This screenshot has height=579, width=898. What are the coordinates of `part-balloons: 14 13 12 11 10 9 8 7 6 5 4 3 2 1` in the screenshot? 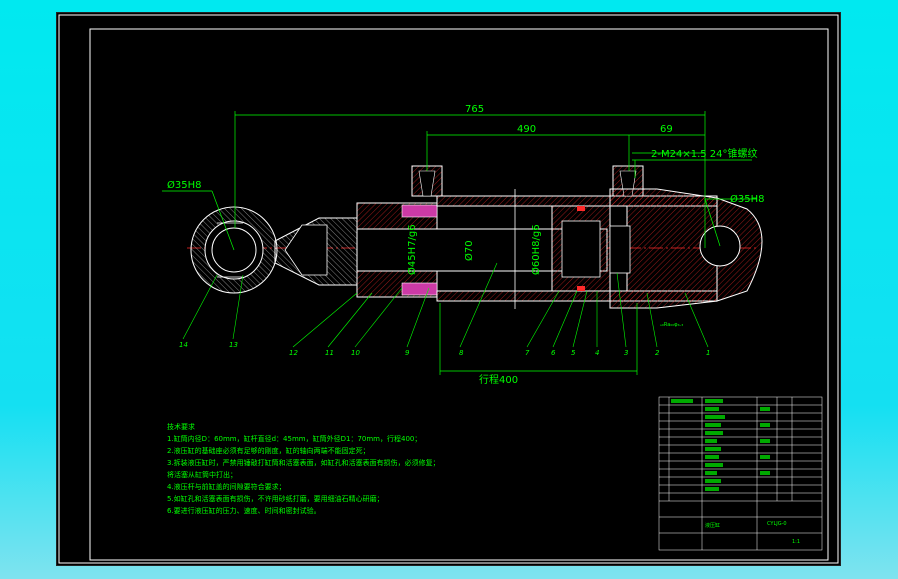 It's located at (444, 349).